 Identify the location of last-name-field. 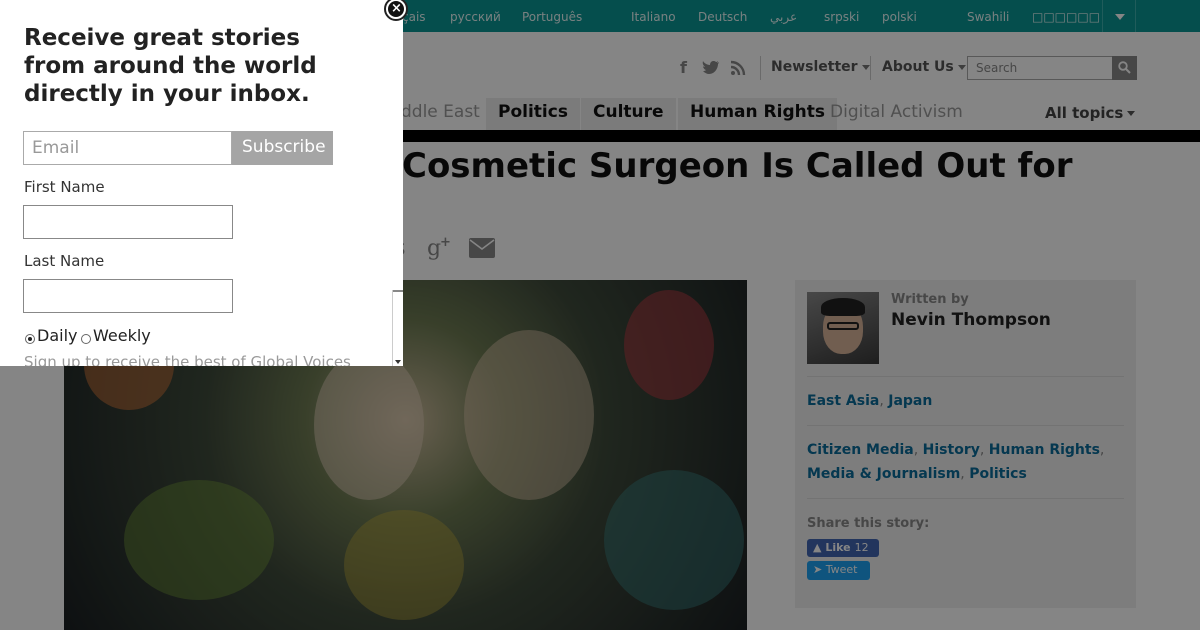
(128, 296).